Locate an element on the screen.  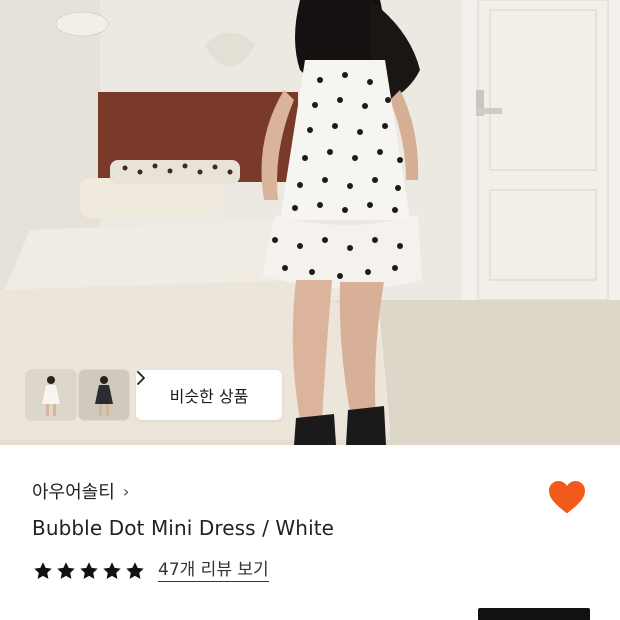
chevron-right-icon is located at coordinates (141, 378).